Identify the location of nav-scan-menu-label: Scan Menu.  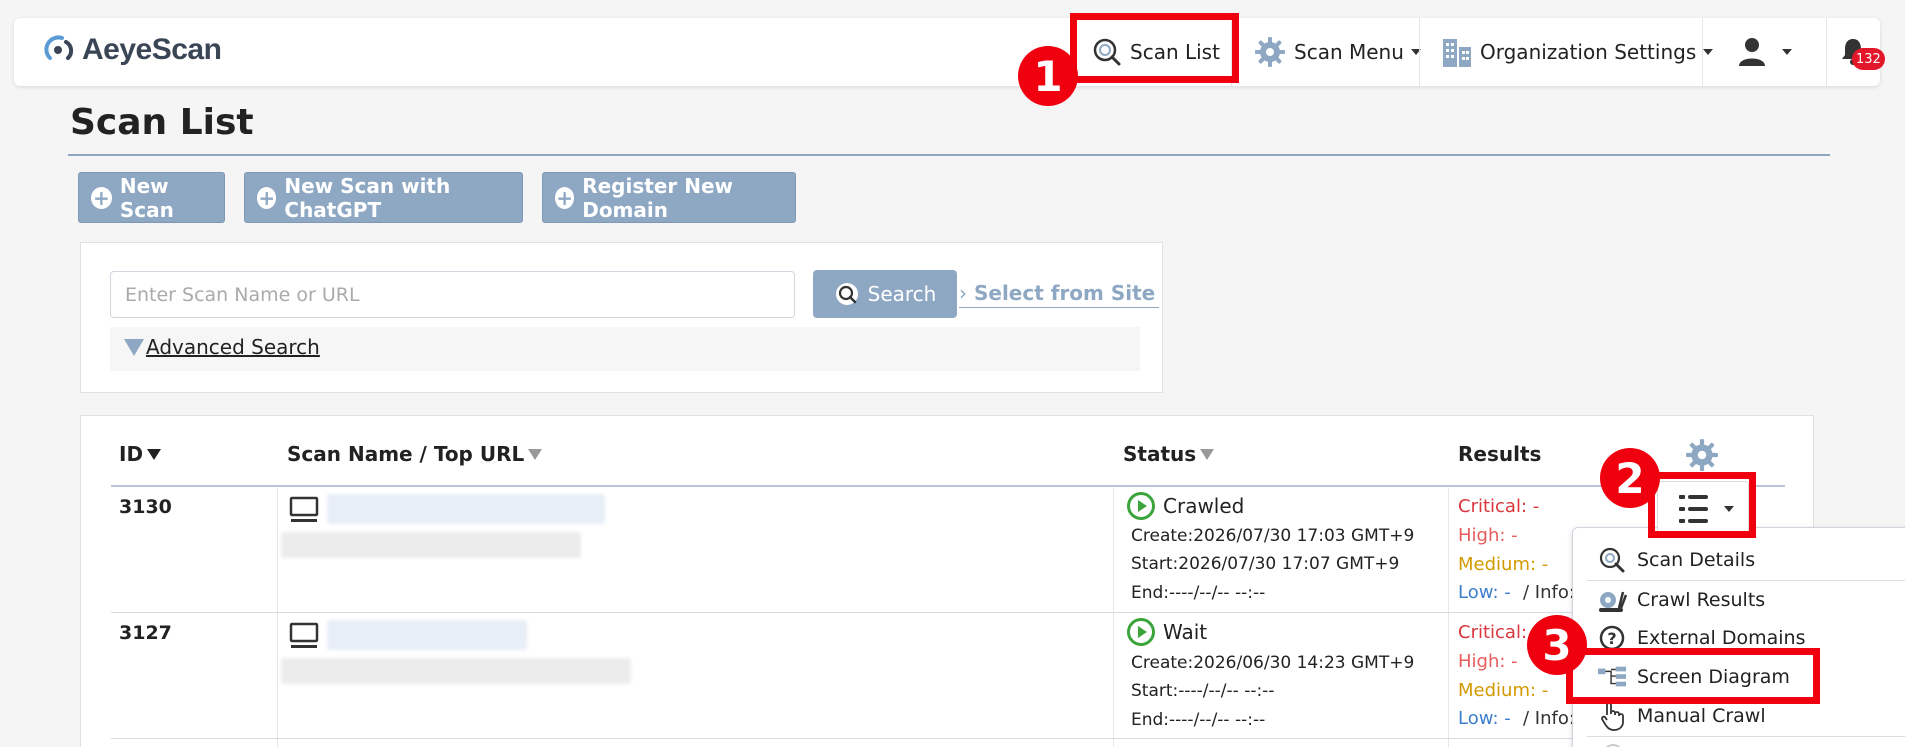
(1349, 52).